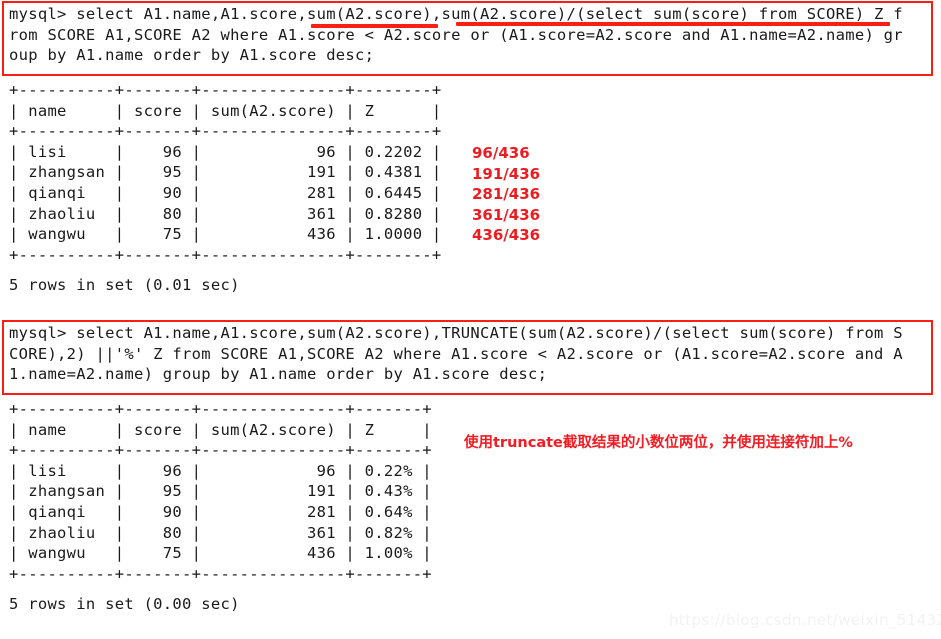  What do you see at coordinates (658, 443) in the screenshot?
I see `truncate-explanation-note: 使用truncate截取结果的小数位两位，并使用连接符加上%` at bounding box center [658, 443].